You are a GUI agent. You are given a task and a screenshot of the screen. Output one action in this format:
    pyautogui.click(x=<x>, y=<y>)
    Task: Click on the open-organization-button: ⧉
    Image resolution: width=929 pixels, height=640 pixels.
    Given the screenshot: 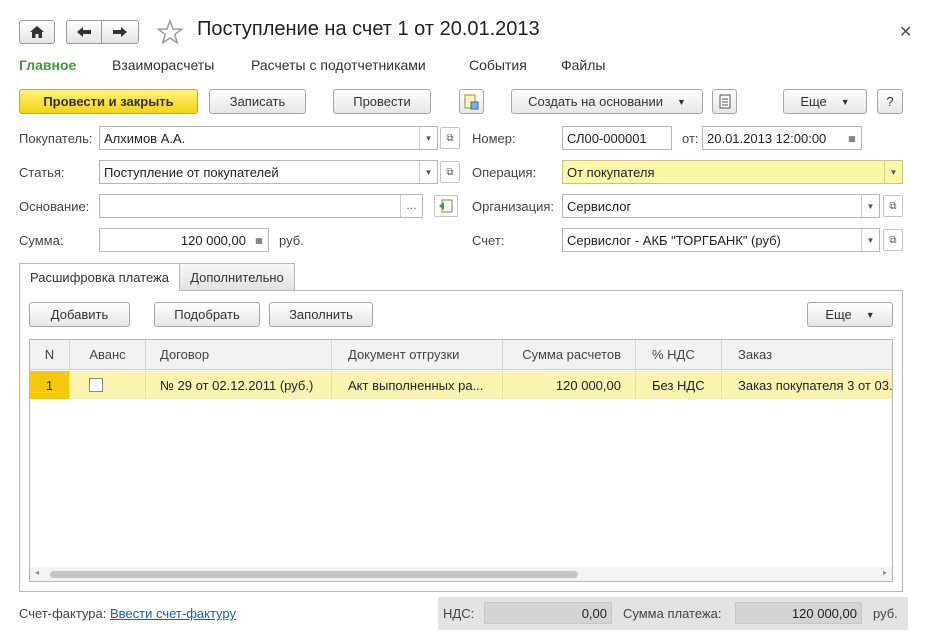 What is the action you would take?
    pyautogui.click(x=893, y=206)
    